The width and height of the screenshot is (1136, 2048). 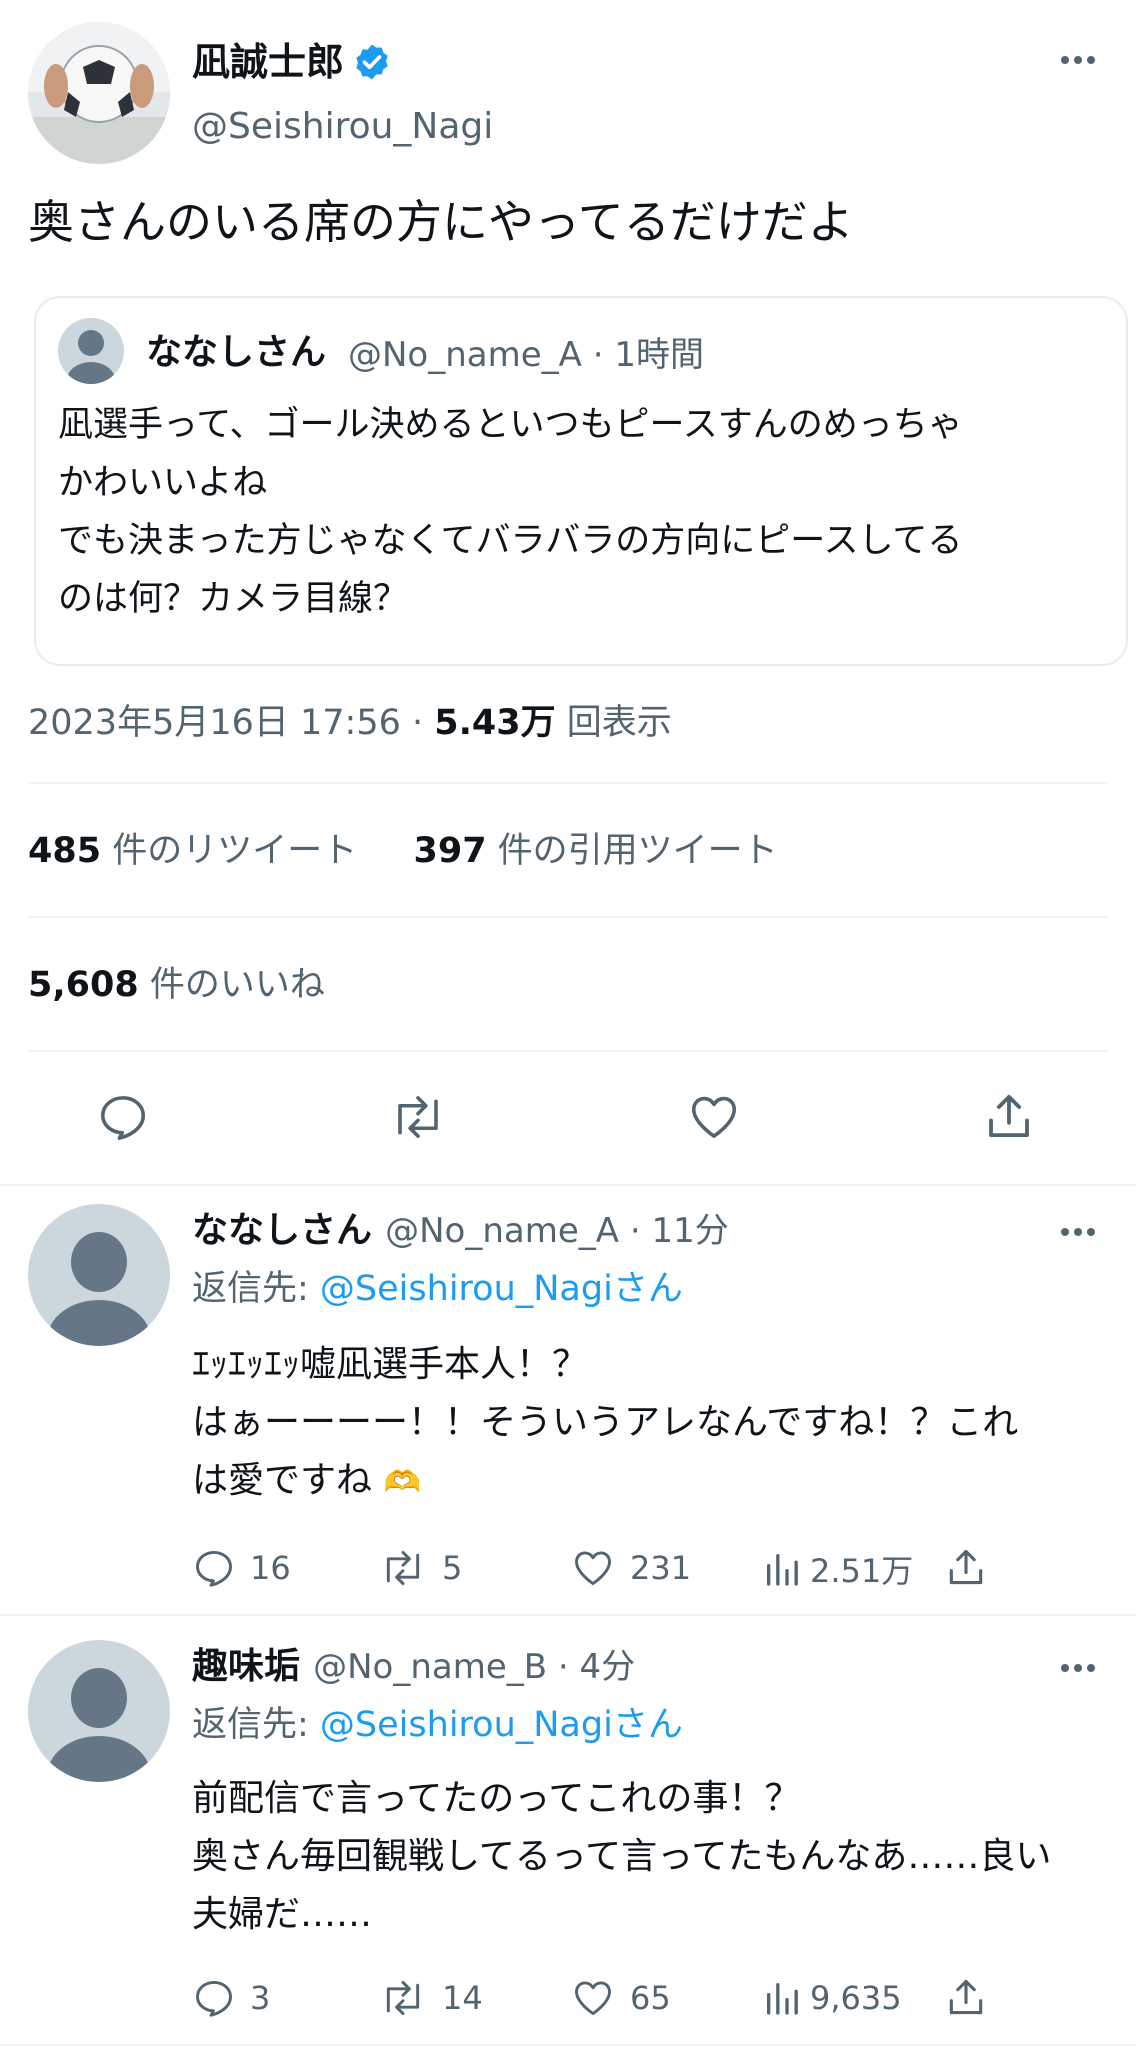 I want to click on reply-handle-time: @No_name_B · 4分, so click(x=474, y=1667).